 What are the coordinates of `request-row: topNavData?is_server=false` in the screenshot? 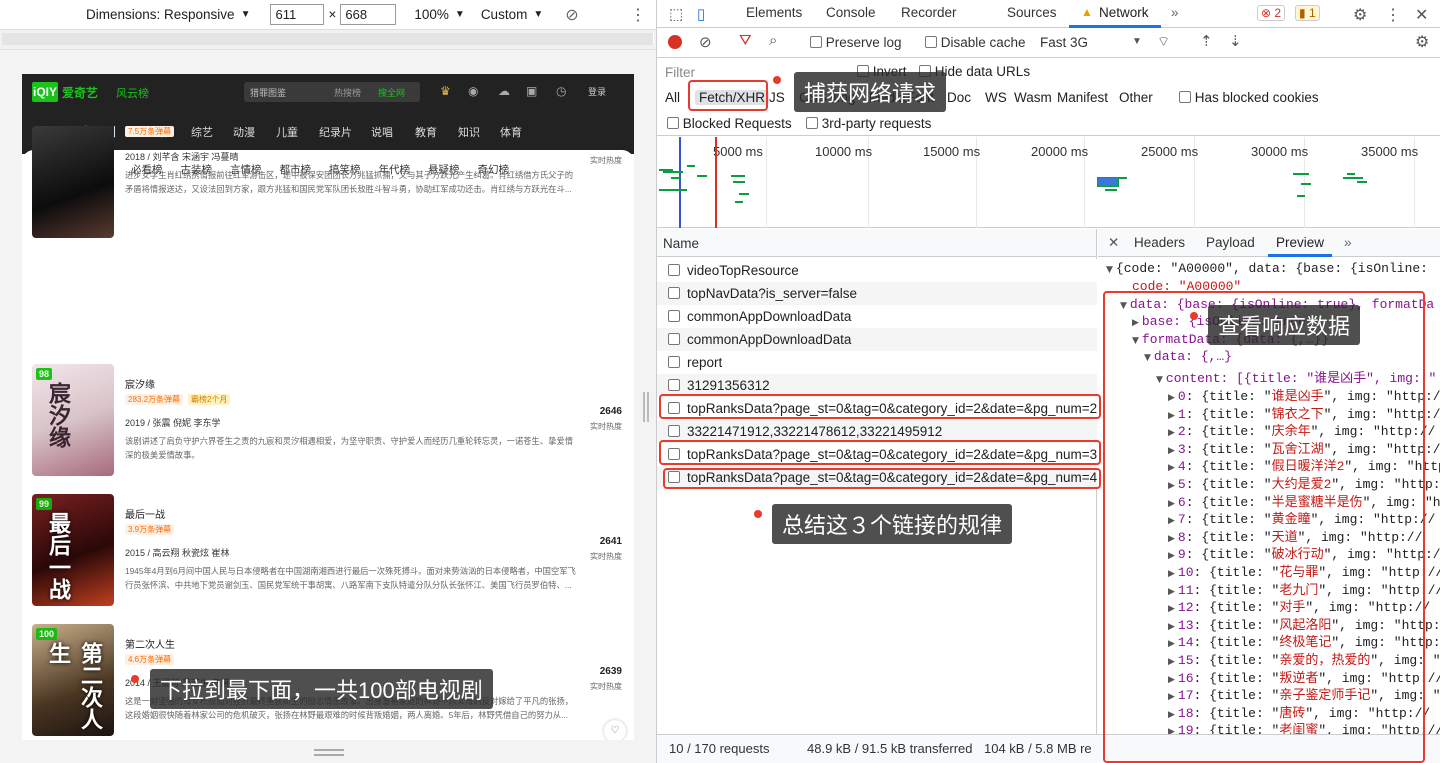 It's located at (877, 293).